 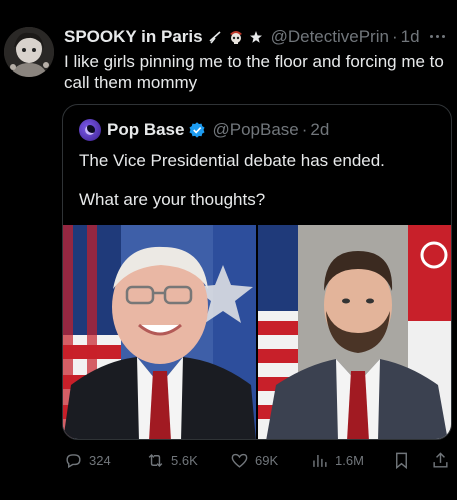 I want to click on quoted-handle: @PopBase, so click(x=255, y=130).